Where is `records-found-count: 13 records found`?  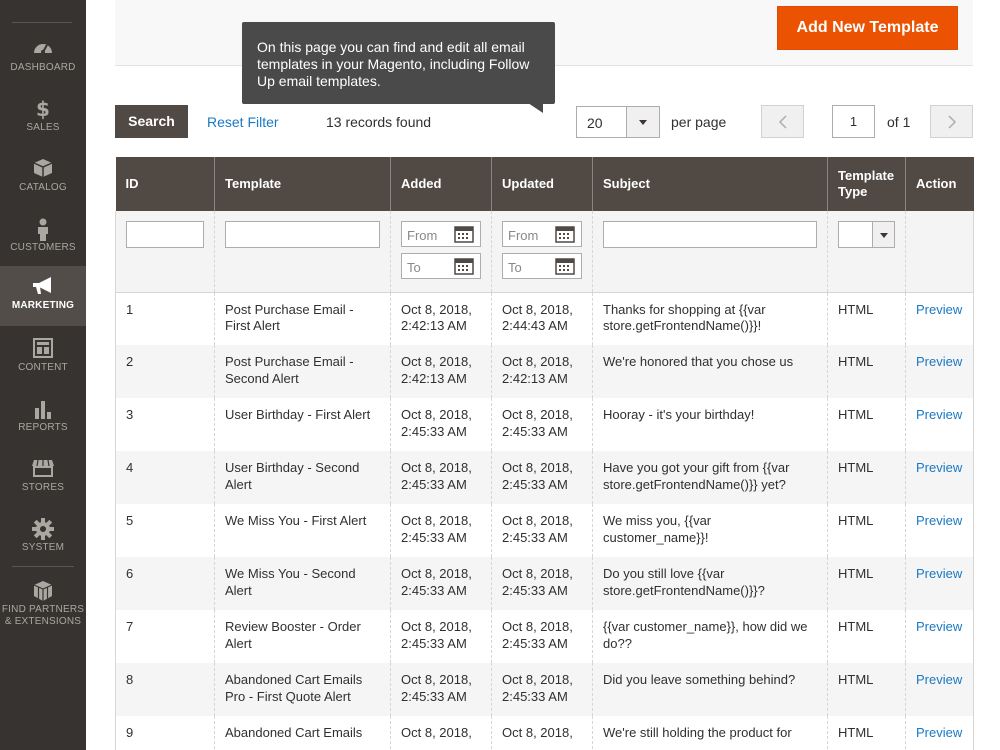 records-found-count: 13 records found is located at coordinates (379, 122).